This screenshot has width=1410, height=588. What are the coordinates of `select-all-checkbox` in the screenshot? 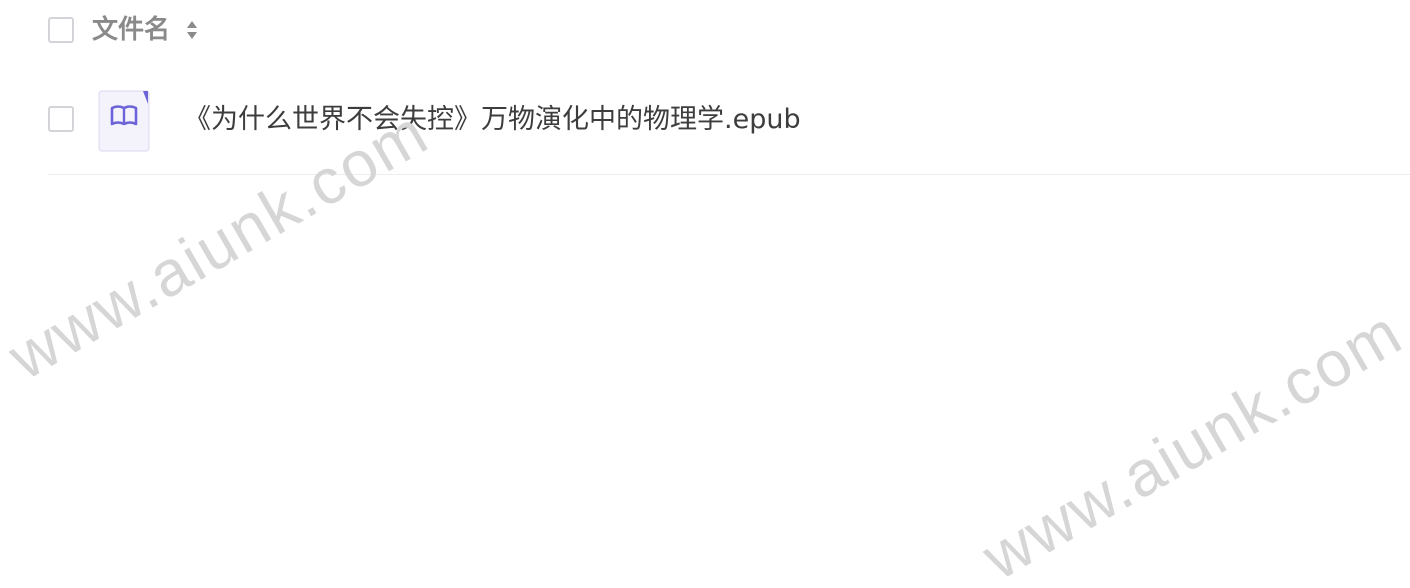 It's located at (61, 30).